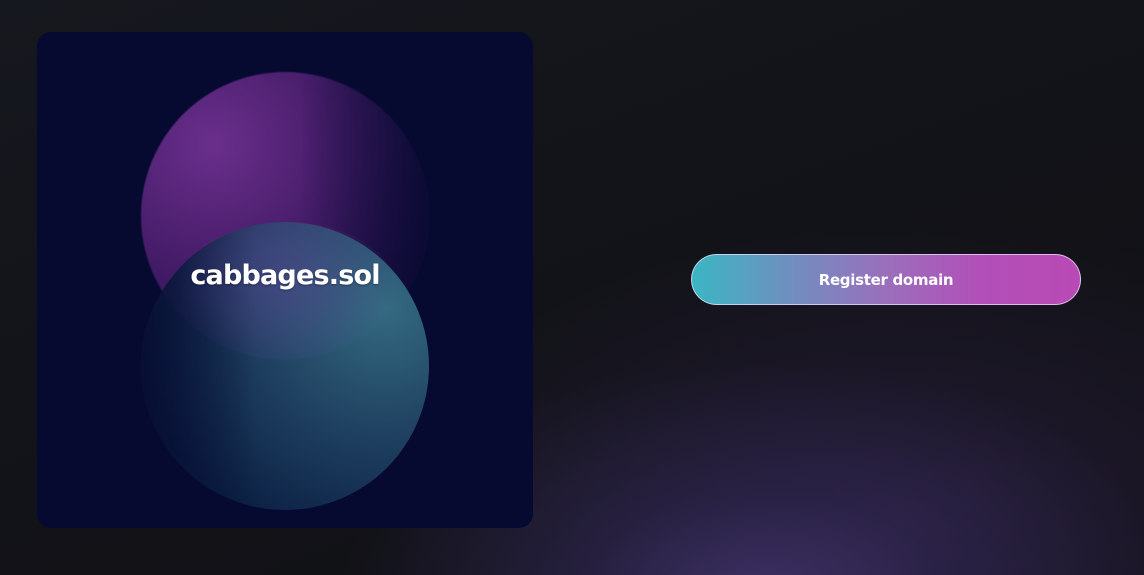  What do you see at coordinates (285, 275) in the screenshot?
I see `domain-name-label: cabbages.sol` at bounding box center [285, 275].